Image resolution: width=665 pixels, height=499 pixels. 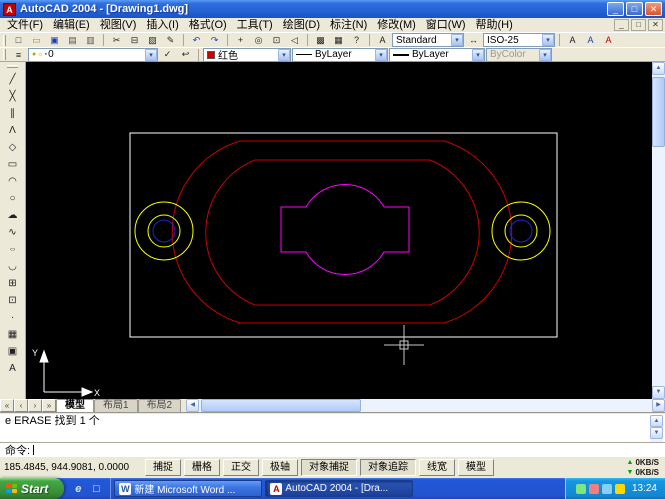 What do you see at coordinates (202, 467) in the screenshot?
I see `status-grid-button: 栅格` at bounding box center [202, 467].